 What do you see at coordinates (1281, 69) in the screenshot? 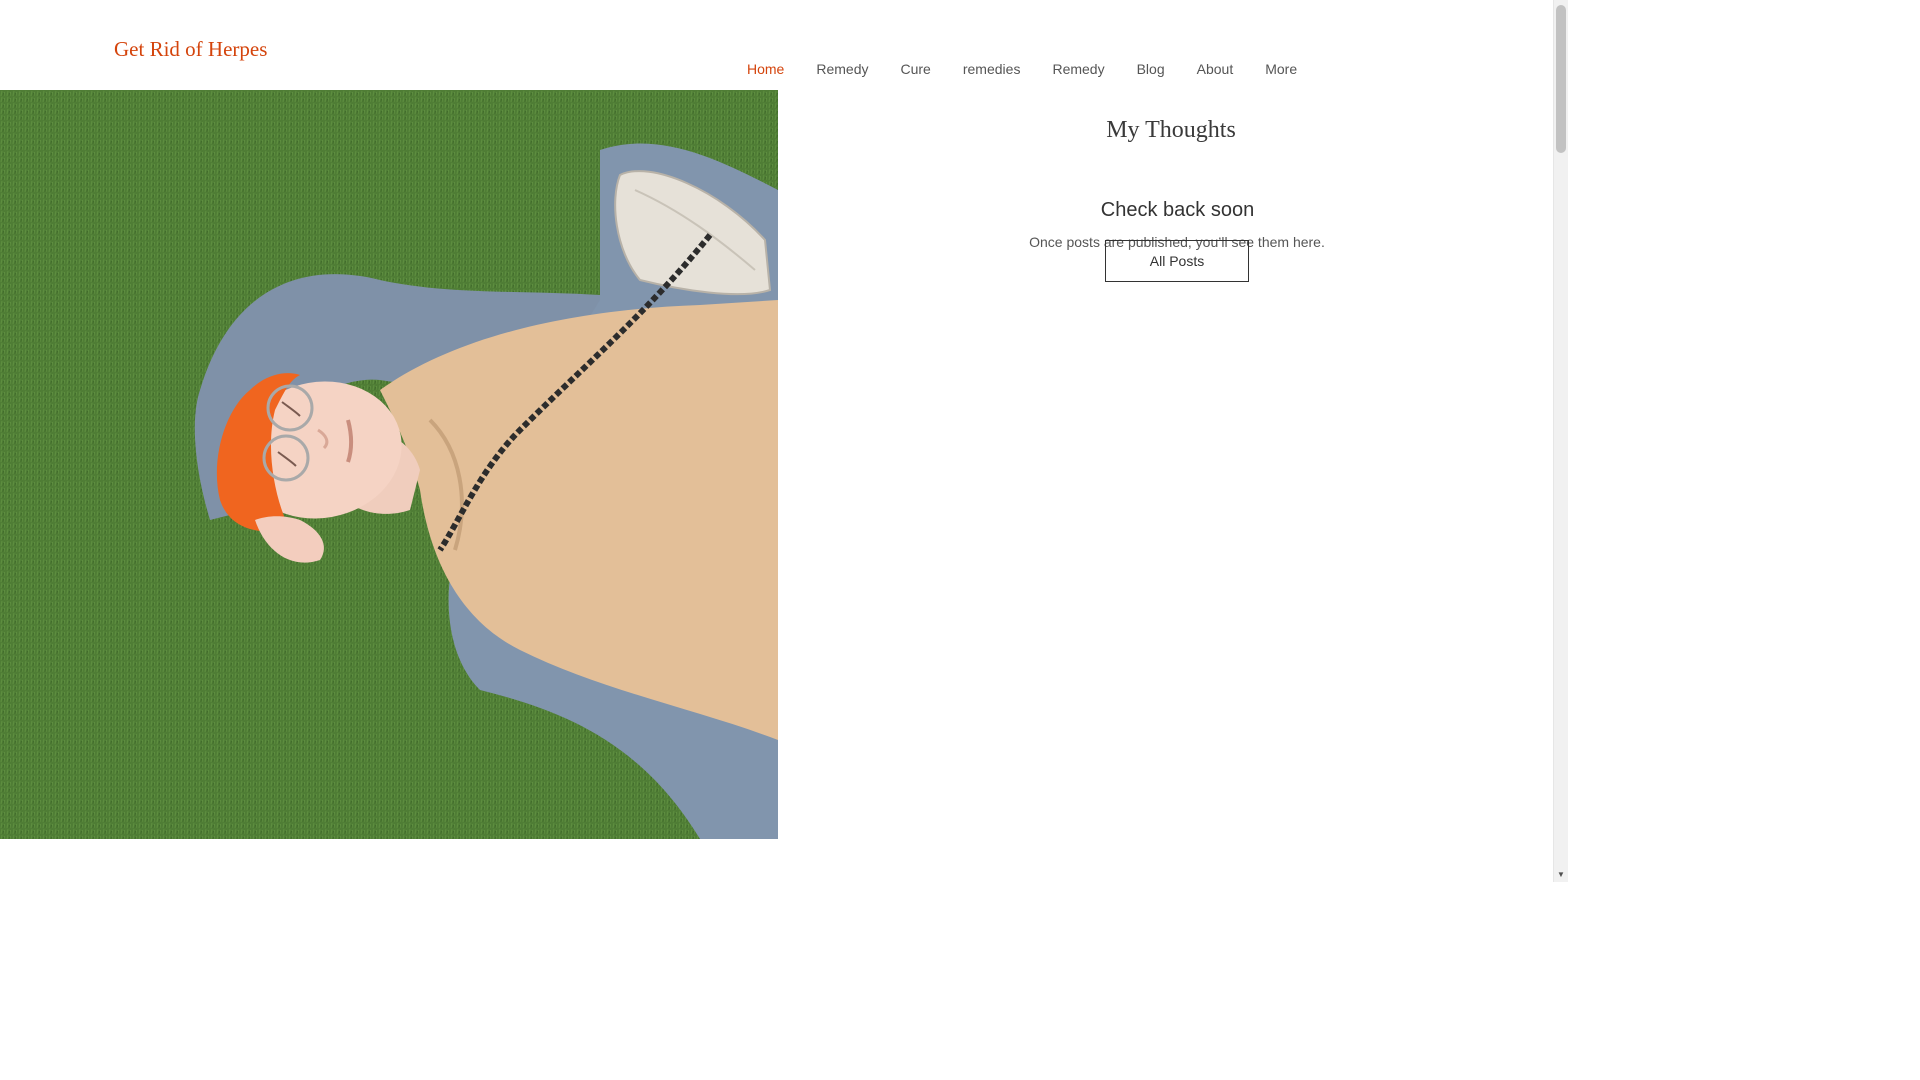
I see `nav-item-more: More` at bounding box center [1281, 69].